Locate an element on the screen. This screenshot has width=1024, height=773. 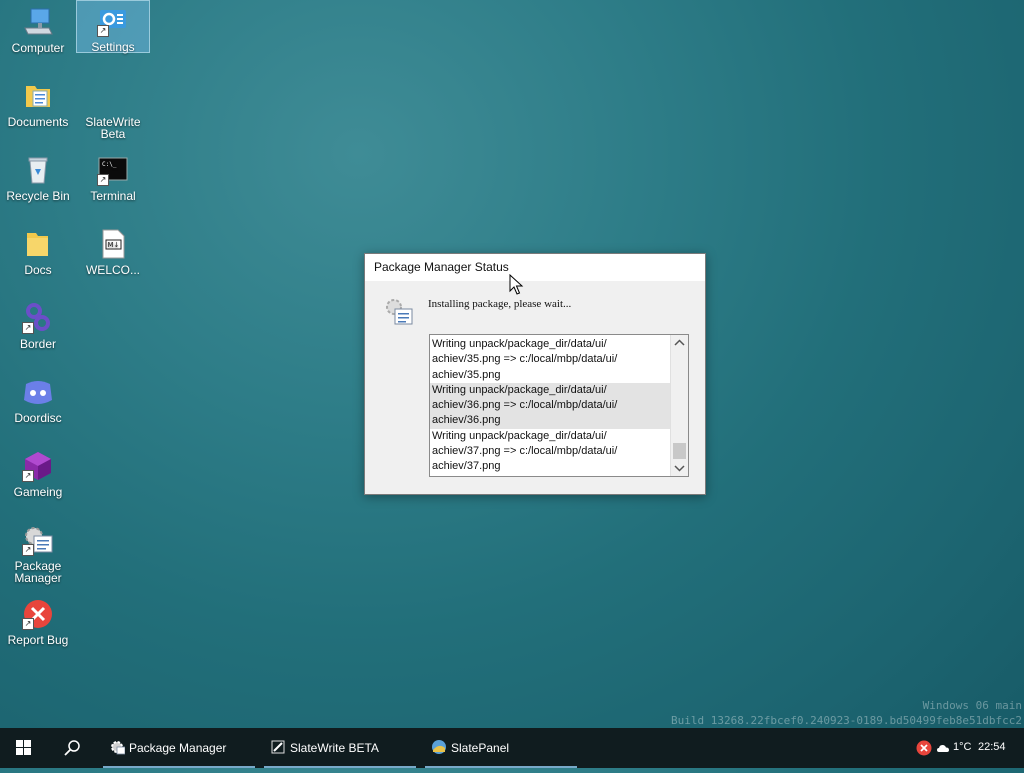
search-icon is located at coordinates (72, 748).